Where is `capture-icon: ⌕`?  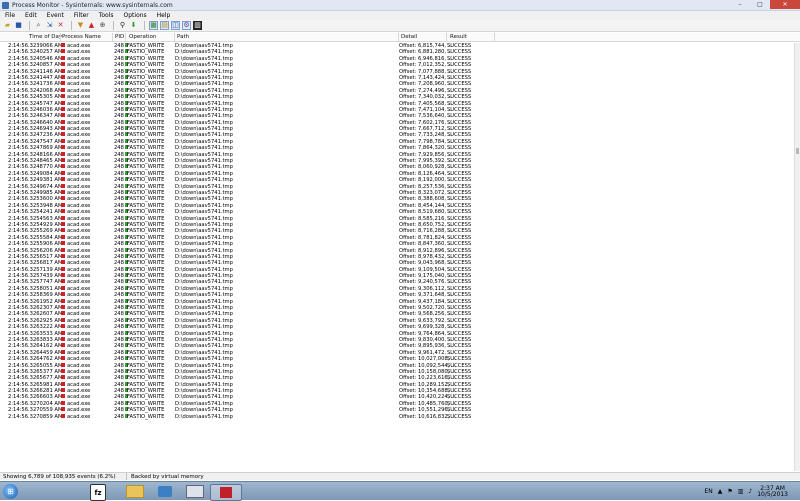
capture-icon: ⌕ is located at coordinates (38, 25).